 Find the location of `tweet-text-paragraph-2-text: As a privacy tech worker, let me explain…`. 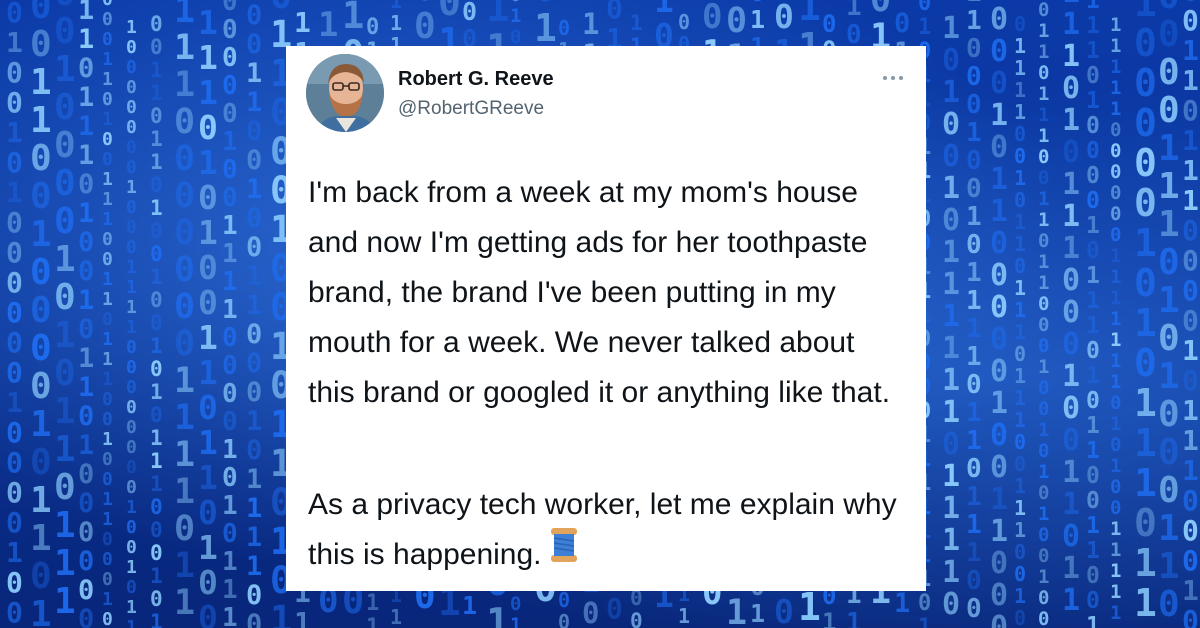

tweet-text-paragraph-2-text: As a privacy tech worker, let me explain… is located at coordinates (602, 529).